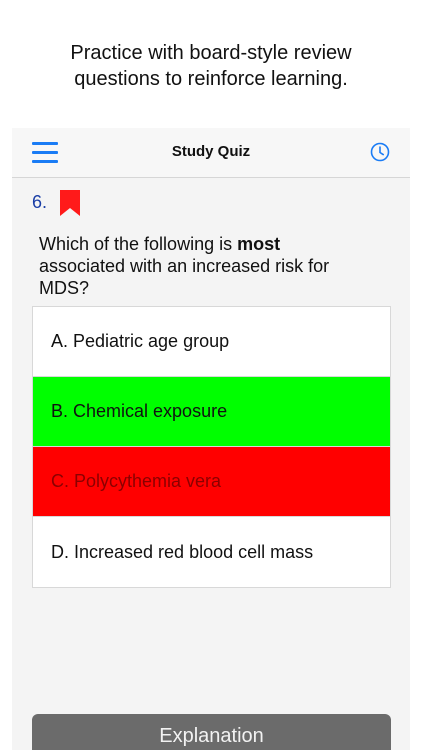 The height and width of the screenshot is (750, 422). What do you see at coordinates (40, 202) in the screenshot?
I see `question-number: 6.` at bounding box center [40, 202].